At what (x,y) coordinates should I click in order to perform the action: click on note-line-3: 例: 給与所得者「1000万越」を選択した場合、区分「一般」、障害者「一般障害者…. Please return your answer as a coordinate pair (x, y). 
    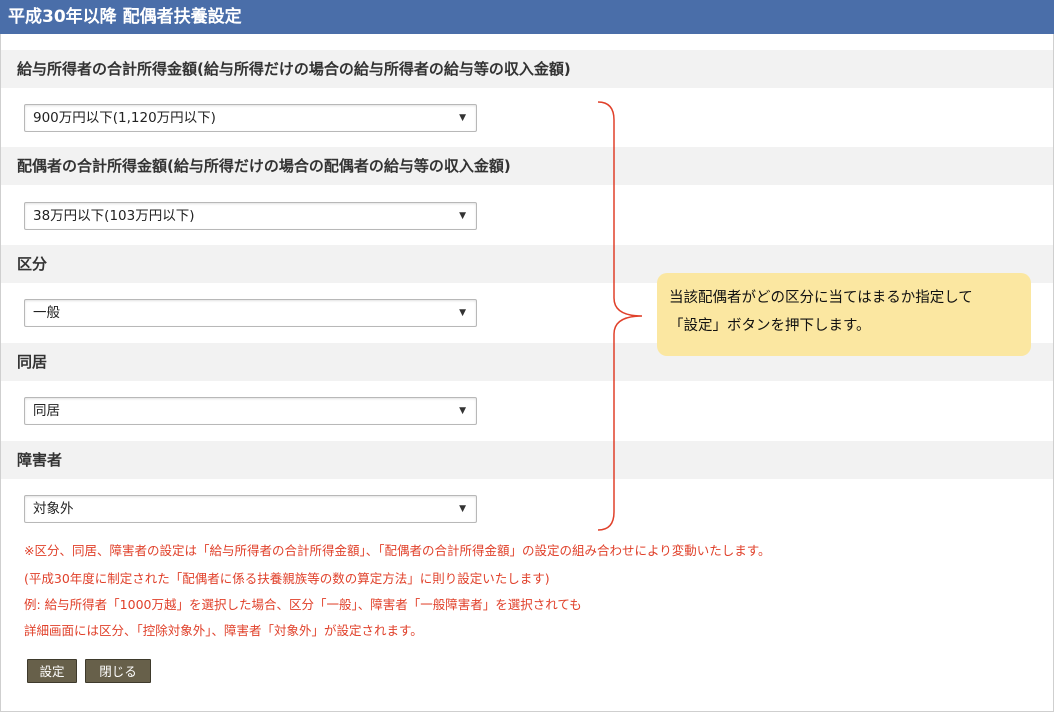
    Looking at the image, I should click on (303, 604).